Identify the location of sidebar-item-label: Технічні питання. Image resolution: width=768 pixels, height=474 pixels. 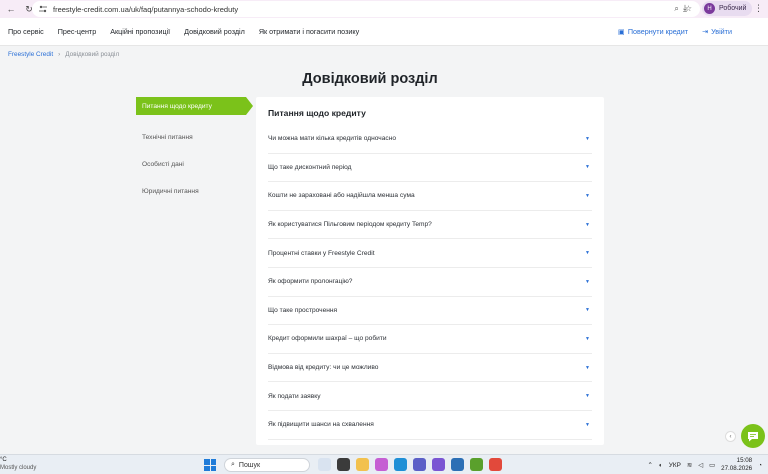
(167, 137).